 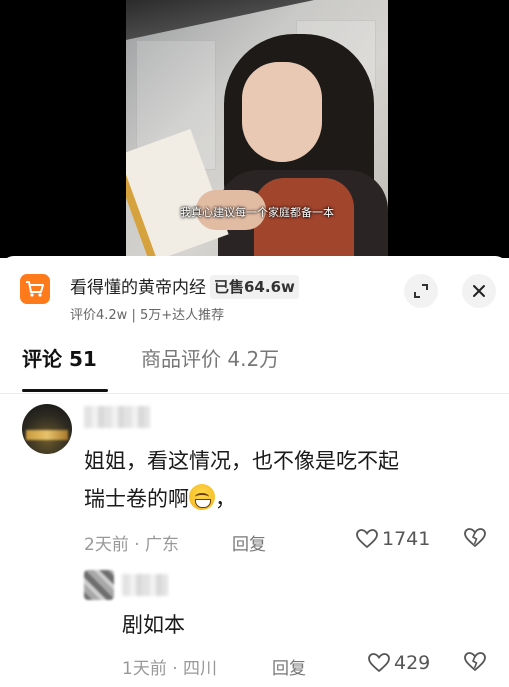 What do you see at coordinates (136, 499) in the screenshot?
I see `comment-text-line2-content: 瑞士卷的啊` at bounding box center [136, 499].